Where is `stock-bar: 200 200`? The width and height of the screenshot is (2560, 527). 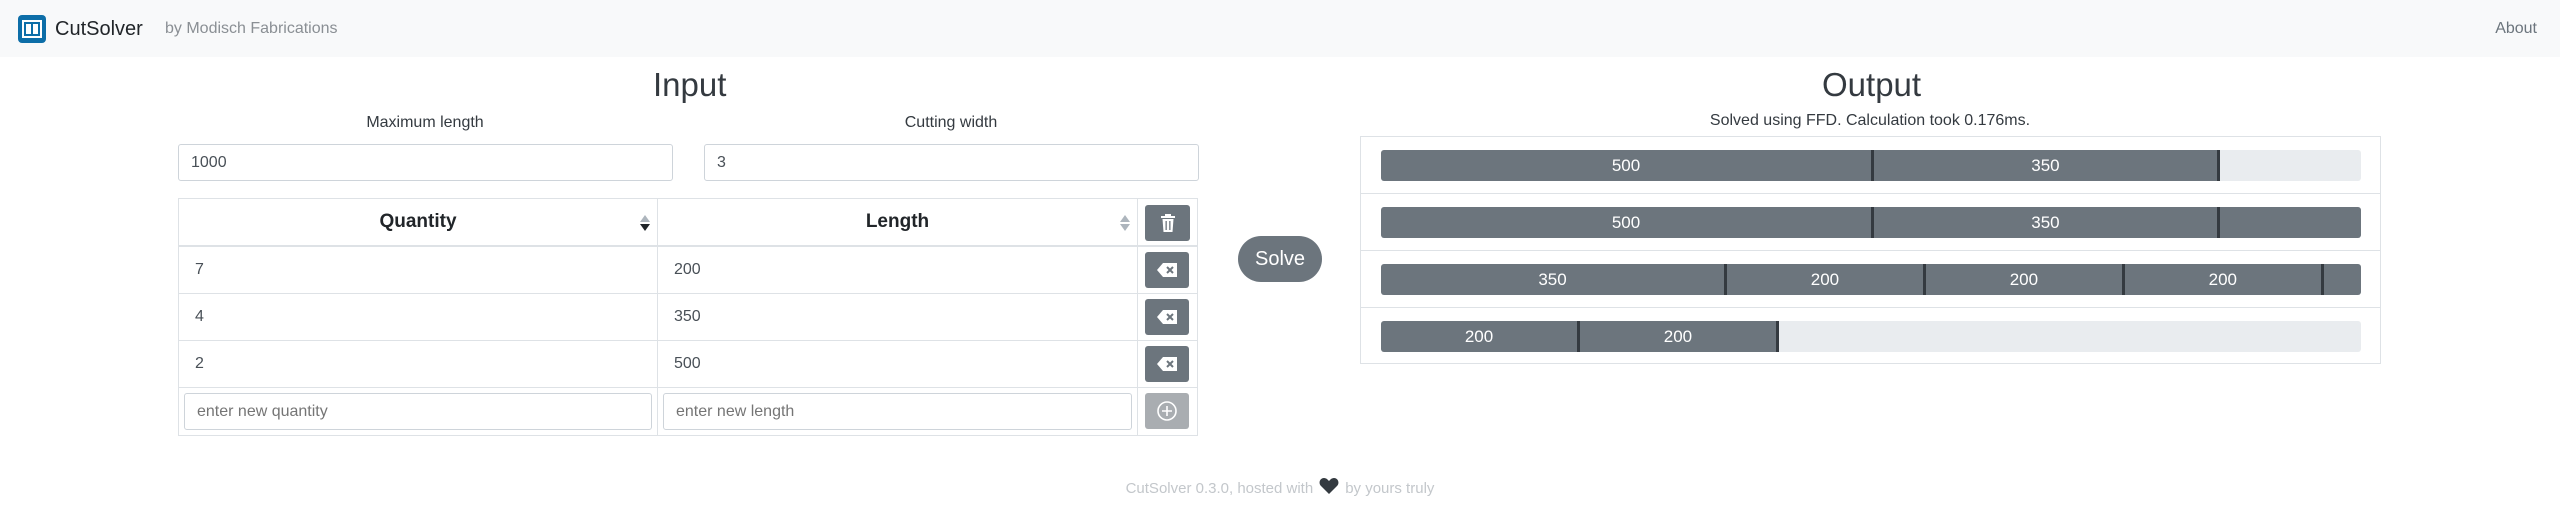 stock-bar: 200 200 is located at coordinates (1871, 336).